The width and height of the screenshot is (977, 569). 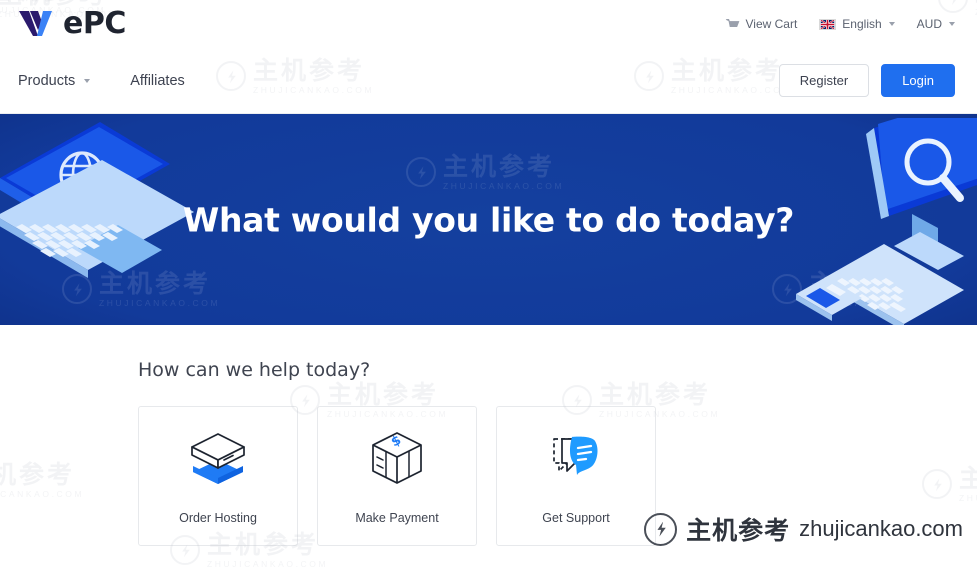 What do you see at coordinates (576, 458) in the screenshot?
I see `chat-bubbles-icon` at bounding box center [576, 458].